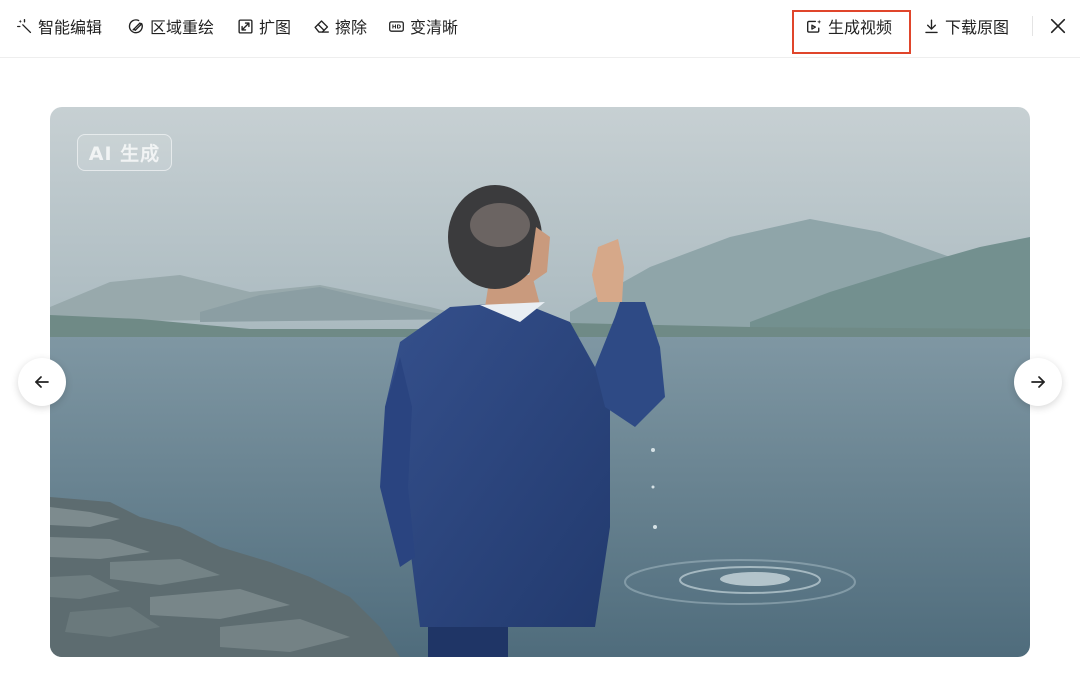 The width and height of the screenshot is (1080, 682). I want to click on next-image-button, so click(1038, 382).